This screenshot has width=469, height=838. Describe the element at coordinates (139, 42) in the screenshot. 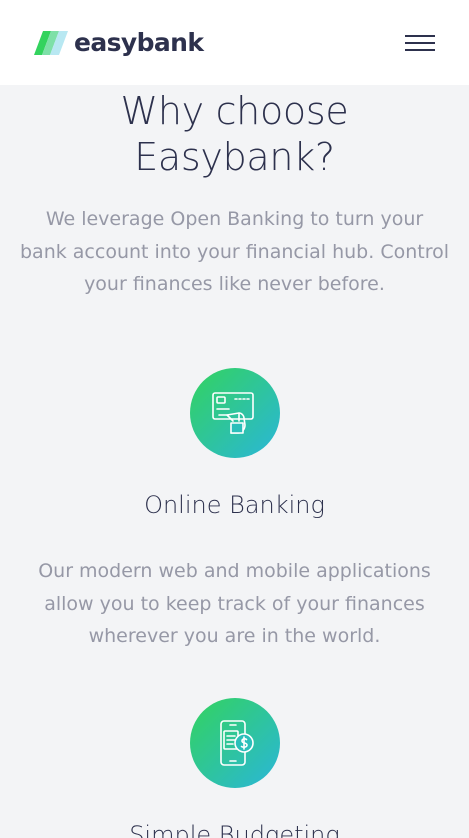

I see `logo-text: easybank` at that location.